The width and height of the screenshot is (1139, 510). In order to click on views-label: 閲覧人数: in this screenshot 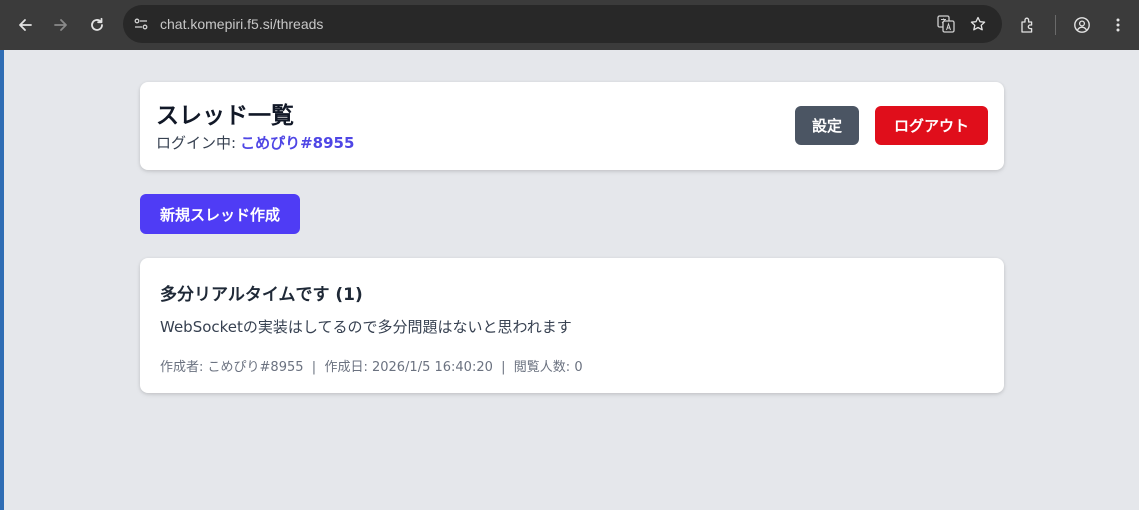, I will do `click(542, 367)`.